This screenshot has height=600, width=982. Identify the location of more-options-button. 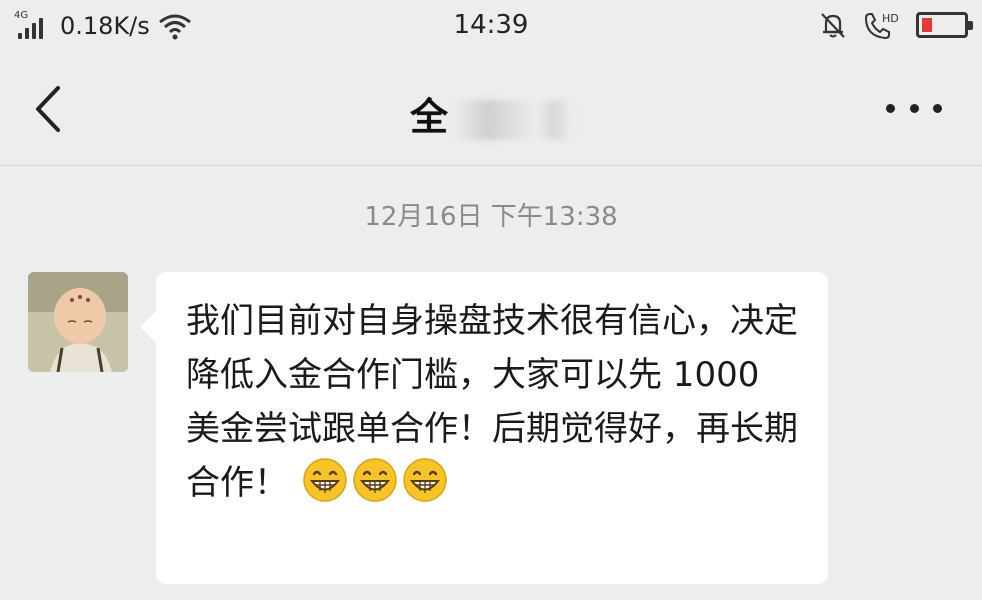
(914, 108).